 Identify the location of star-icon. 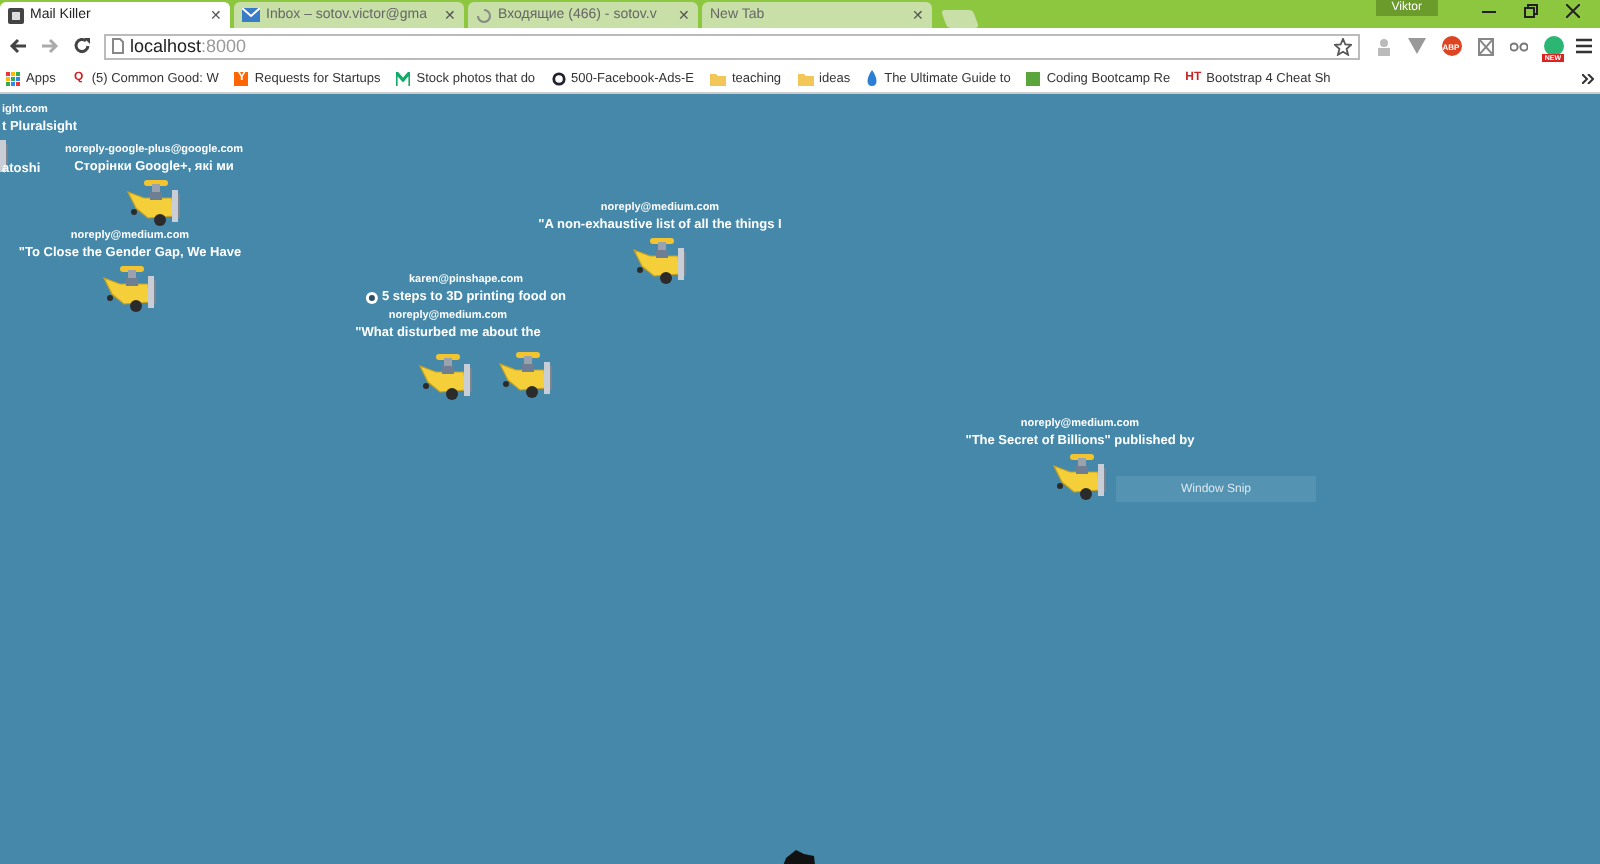
(1343, 46).